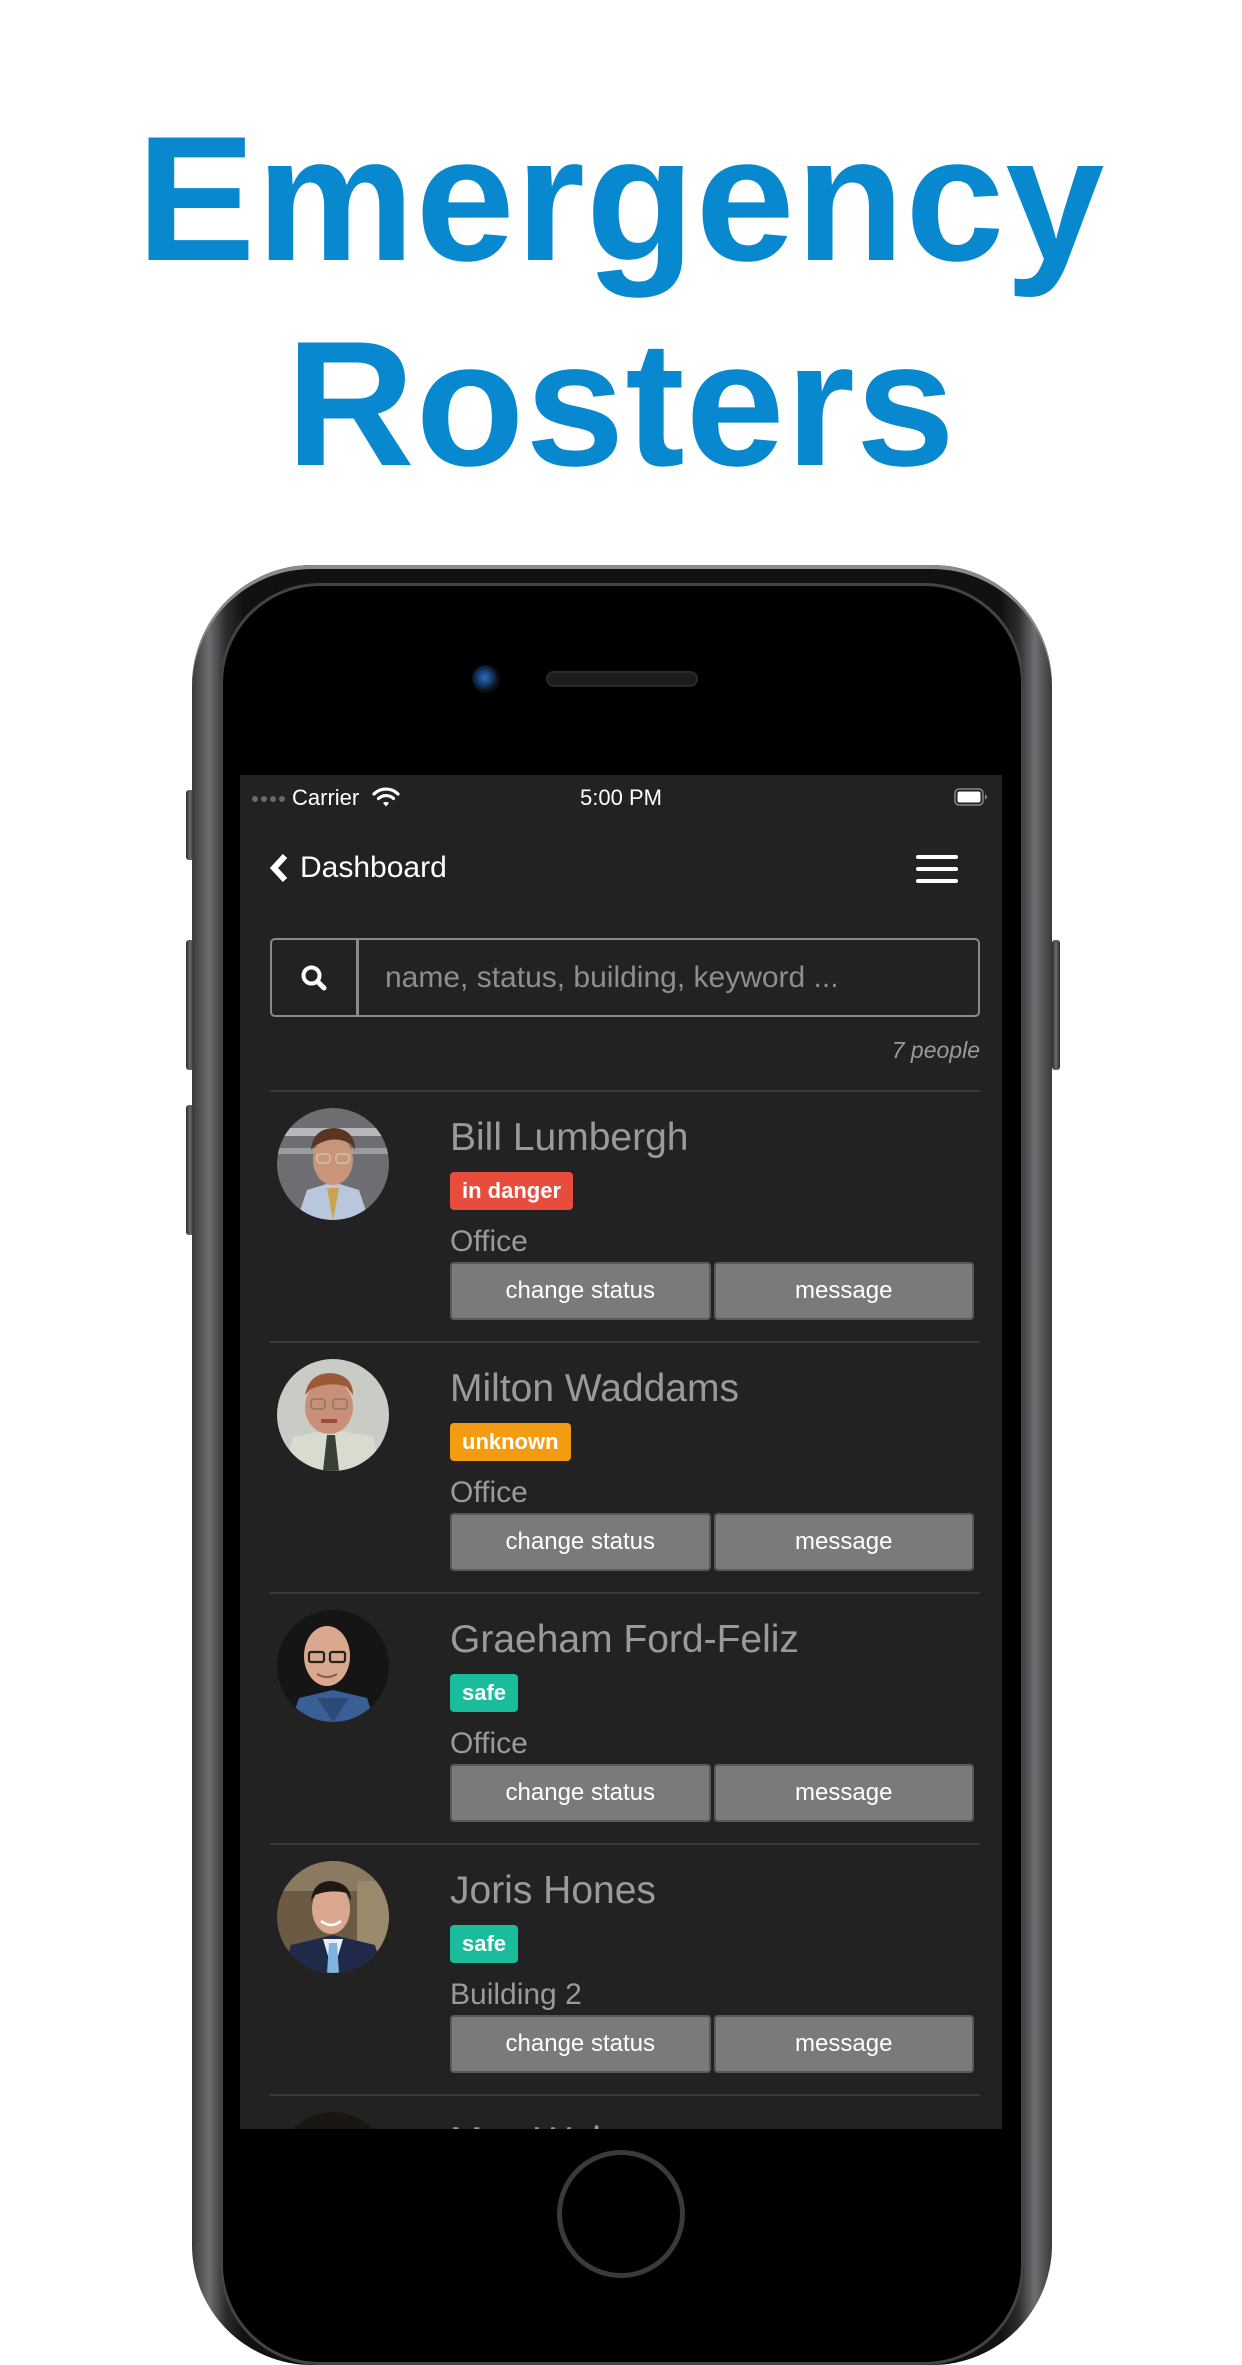 This screenshot has height=2365, width=1242. Describe the element at coordinates (622, 679) in the screenshot. I see `earpiece-speaker` at that location.